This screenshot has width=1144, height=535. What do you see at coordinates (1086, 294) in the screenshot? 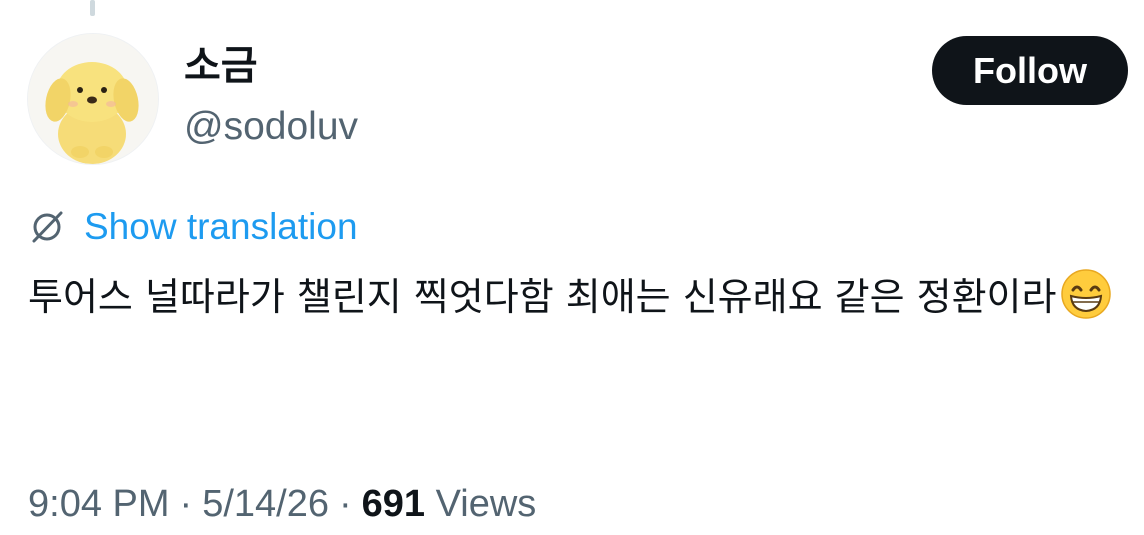
I see `grinning-face-emoji-icon` at bounding box center [1086, 294].